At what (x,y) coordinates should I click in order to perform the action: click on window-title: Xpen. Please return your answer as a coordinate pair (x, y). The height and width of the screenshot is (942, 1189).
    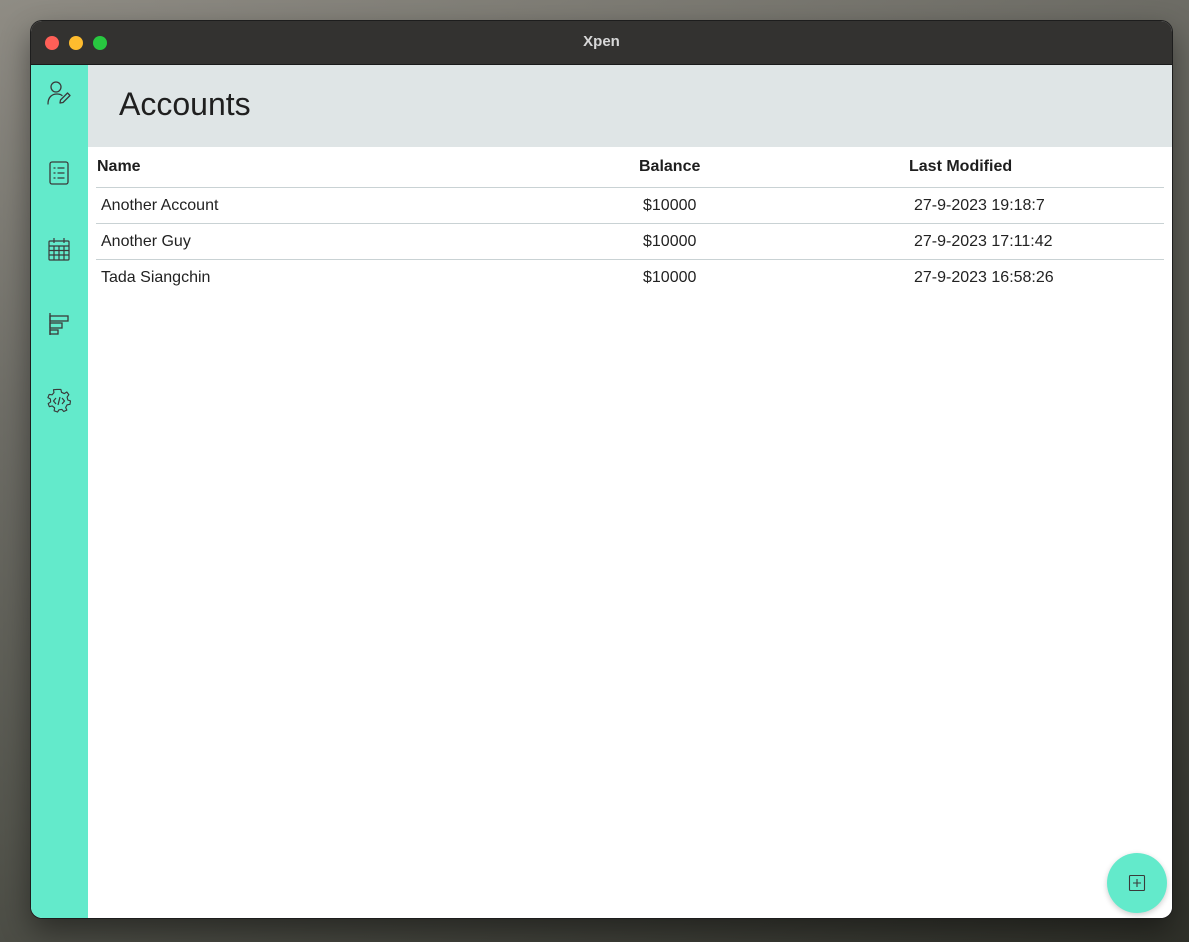
    Looking at the image, I should click on (601, 41).